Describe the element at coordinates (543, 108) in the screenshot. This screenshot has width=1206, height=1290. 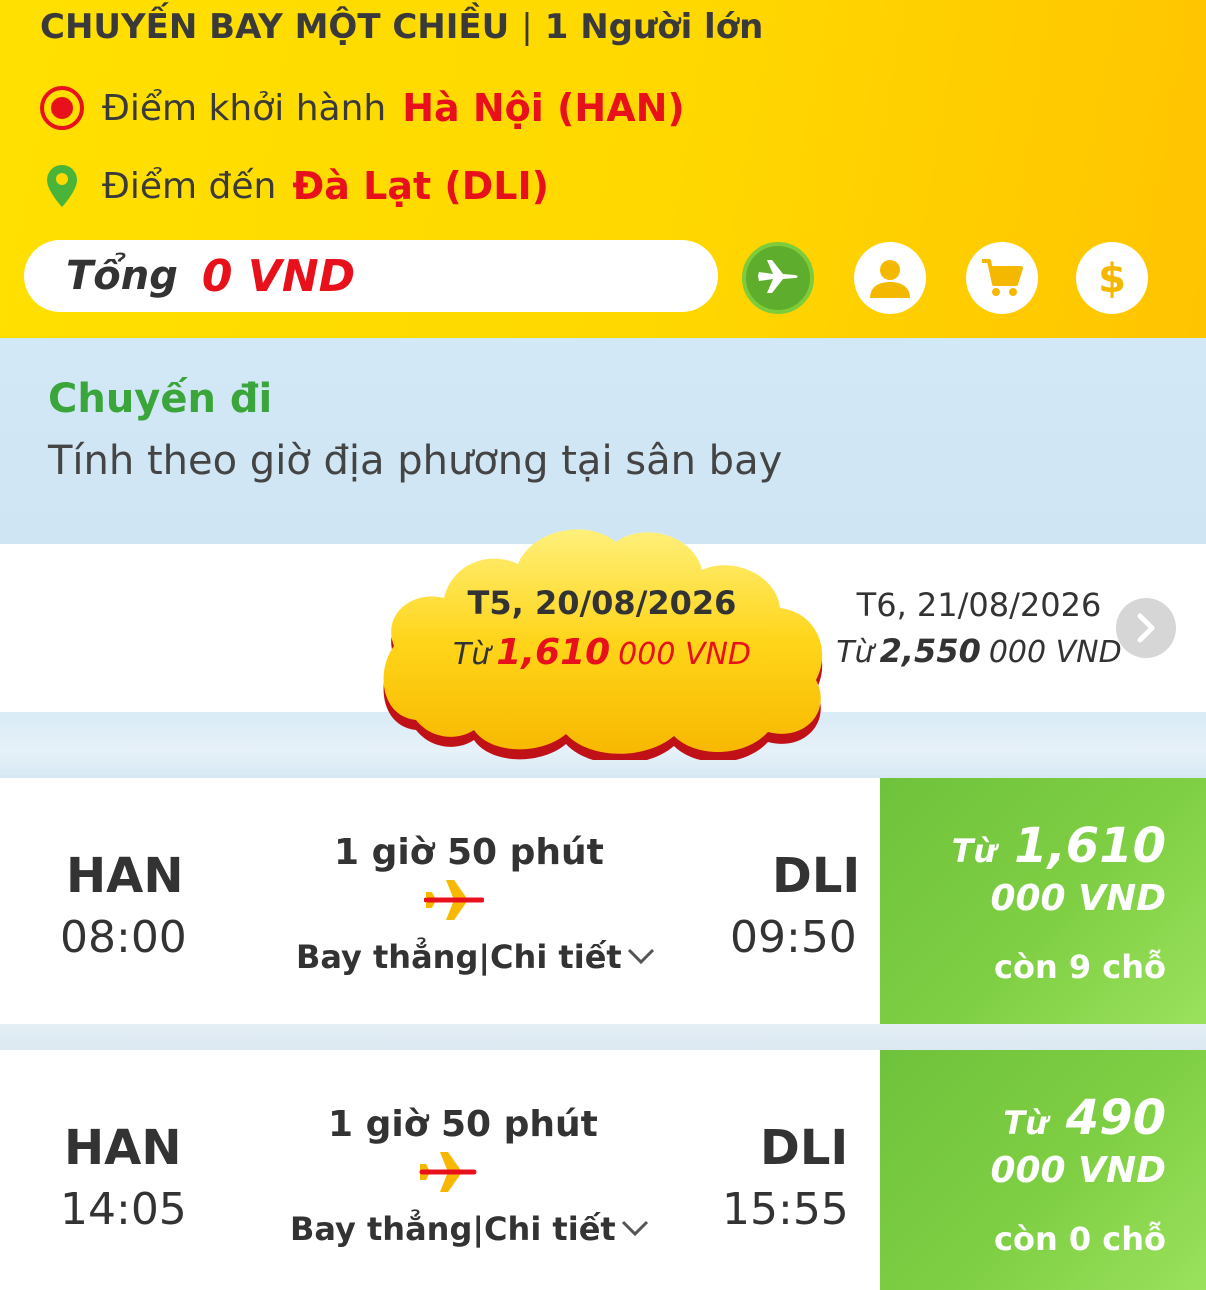
I see `departure-city: Hà Nội (HAN)` at that location.